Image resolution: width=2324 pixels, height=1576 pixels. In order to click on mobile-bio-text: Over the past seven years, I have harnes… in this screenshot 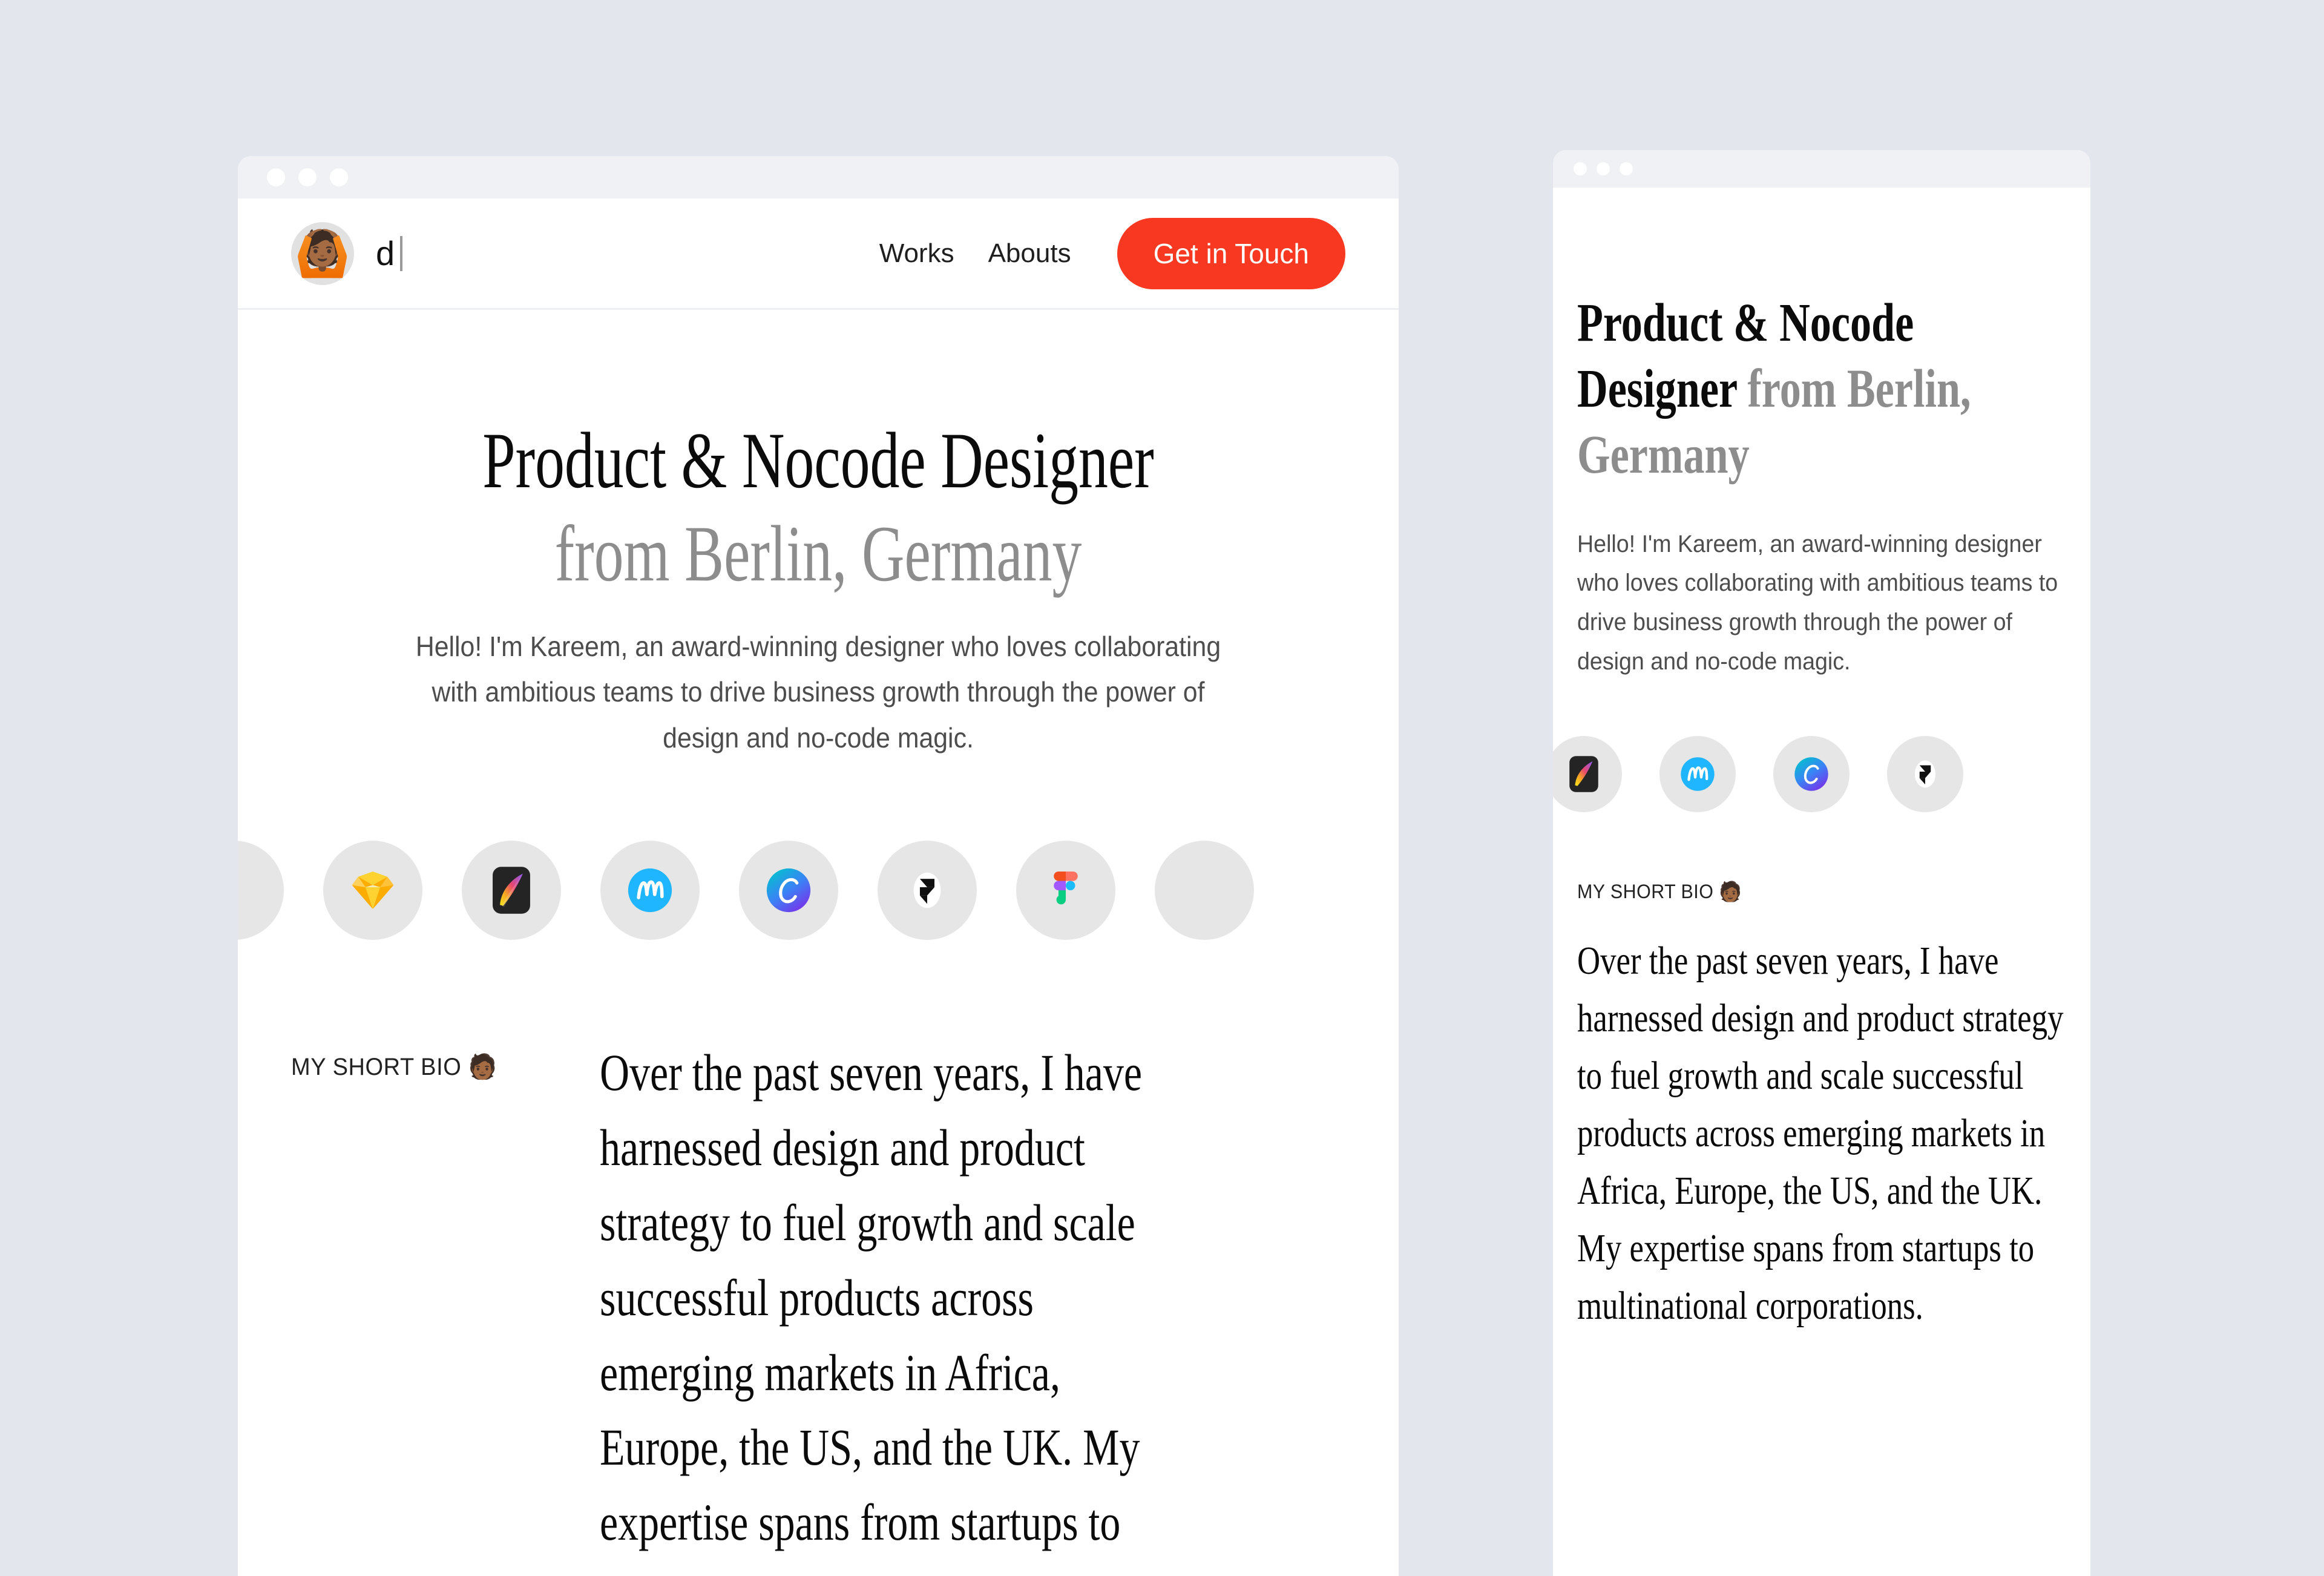, I will do `click(1820, 1133)`.